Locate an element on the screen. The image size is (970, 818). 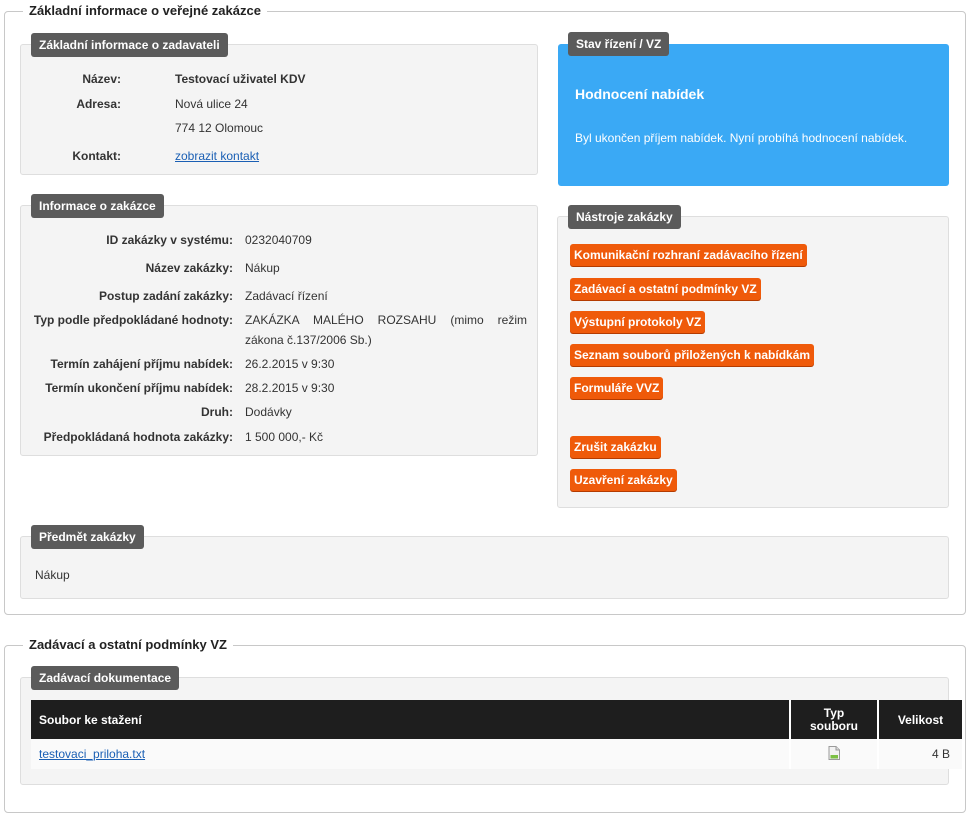
info-label-id: ID zakázky v systému: is located at coordinates (169, 240).